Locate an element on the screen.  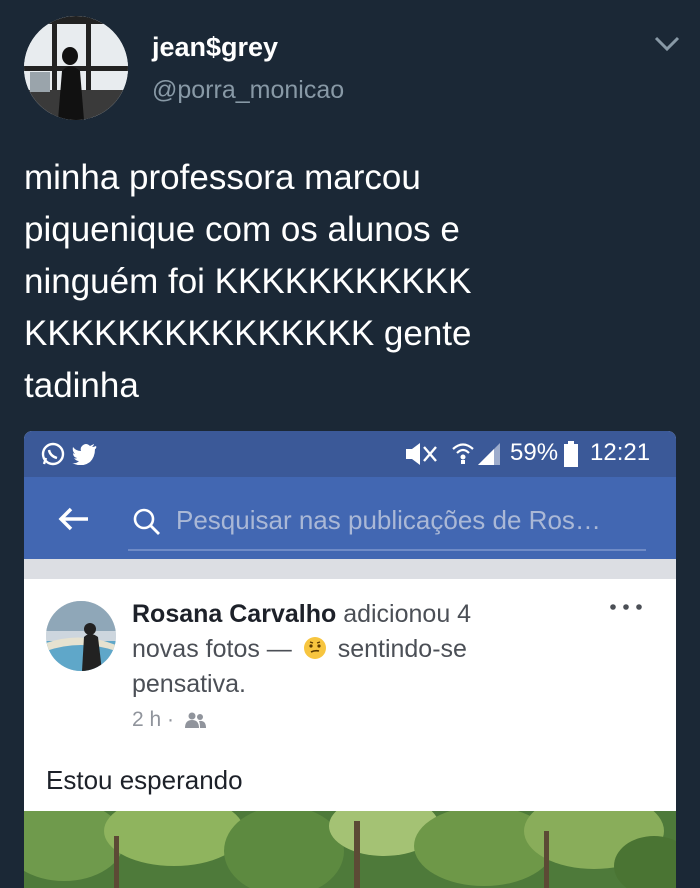
chevron-down-icon is located at coordinates (667, 44).